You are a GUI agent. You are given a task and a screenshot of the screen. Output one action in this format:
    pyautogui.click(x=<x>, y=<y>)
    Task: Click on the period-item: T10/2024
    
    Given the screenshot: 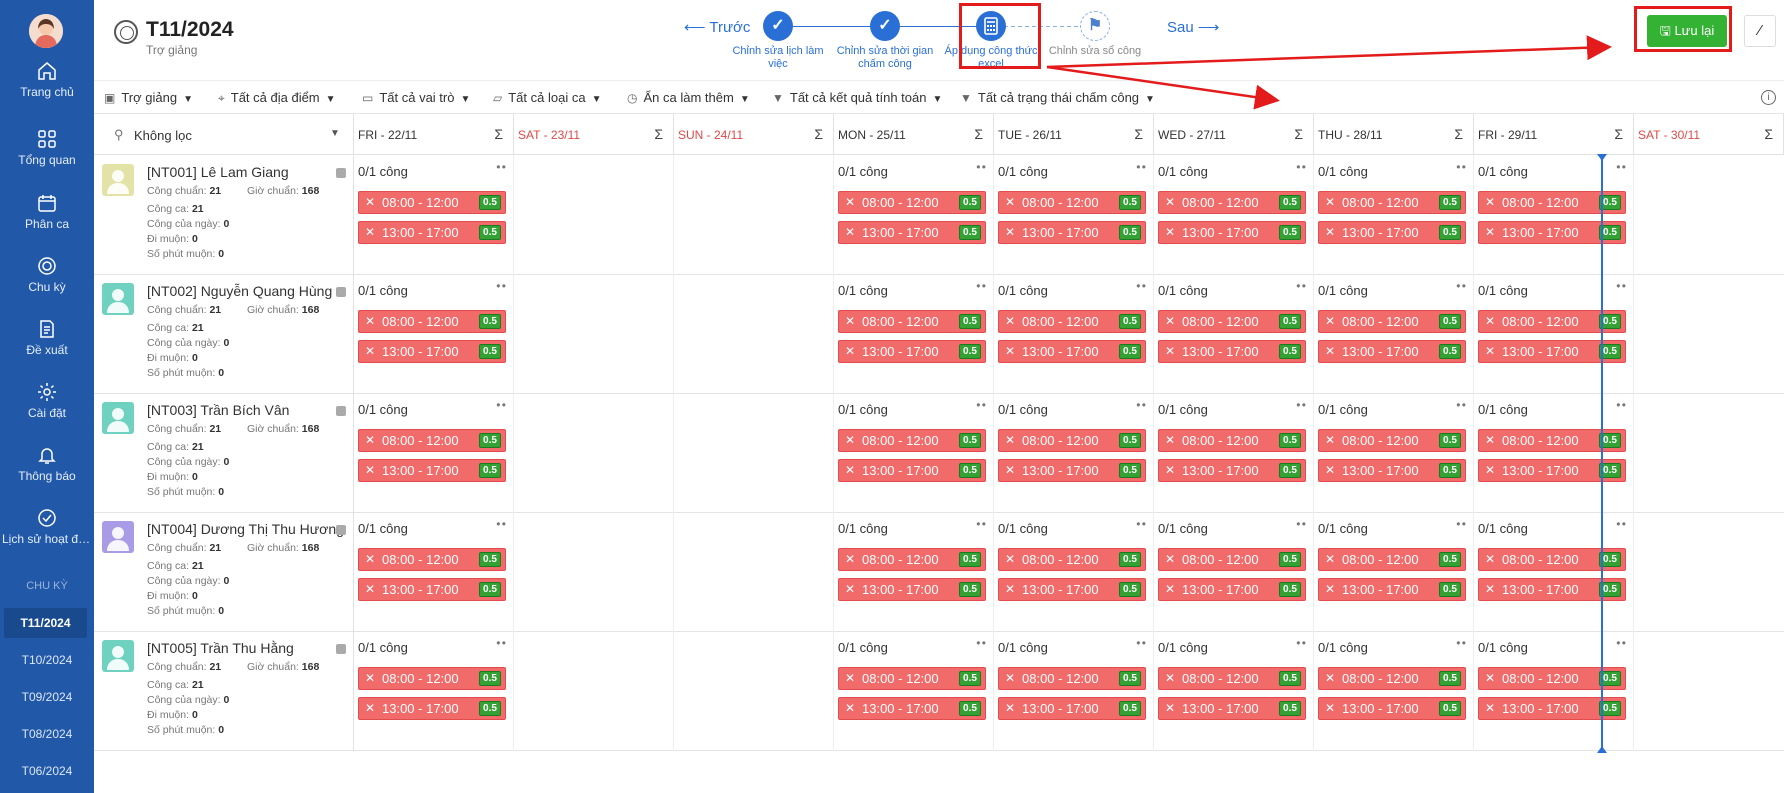 What is the action you would take?
    pyautogui.click(x=47, y=660)
    